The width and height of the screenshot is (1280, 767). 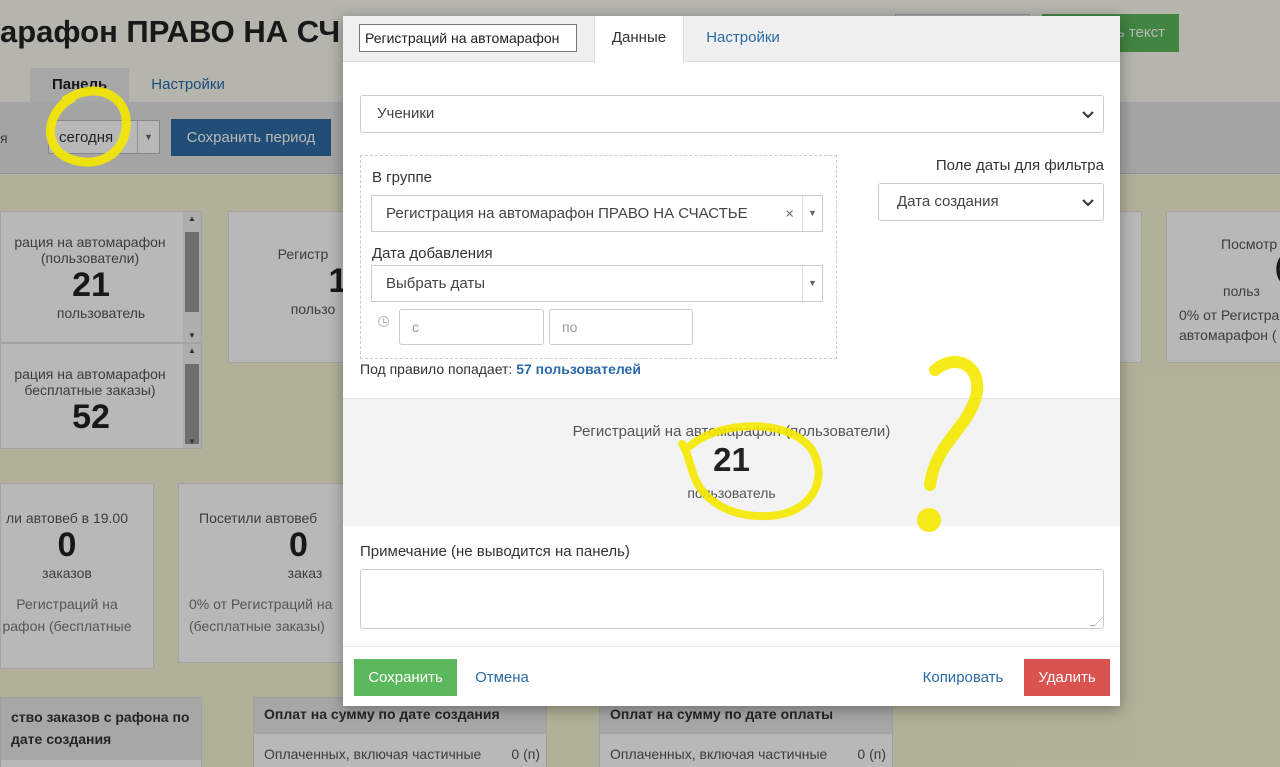 What do you see at coordinates (963, 677) in the screenshot?
I see `copy-button: Копировать` at bounding box center [963, 677].